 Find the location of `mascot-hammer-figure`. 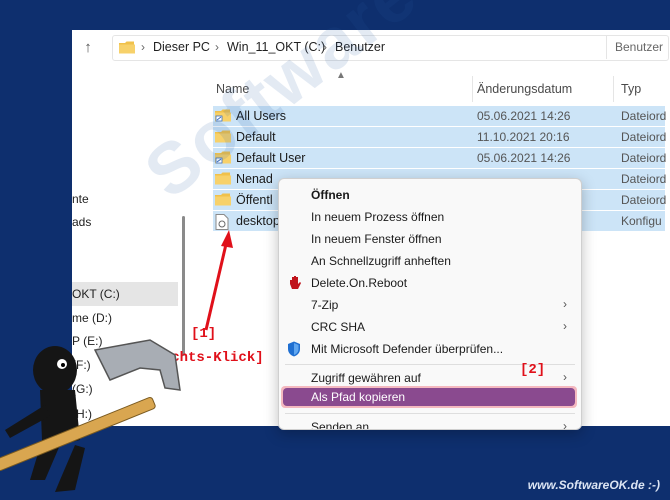

mascot-hammer-figure is located at coordinates (90, 415).